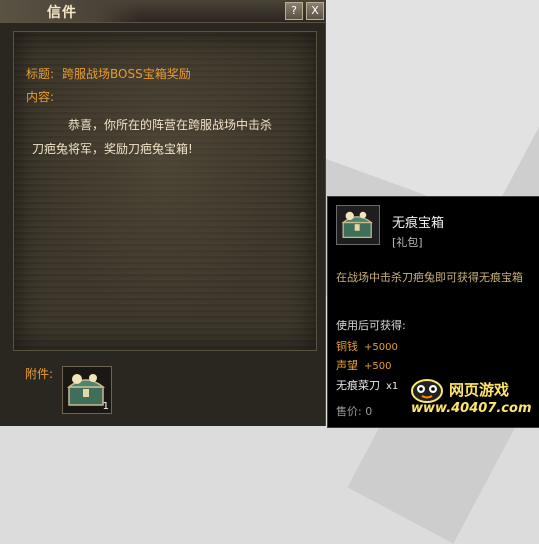  What do you see at coordinates (315, 11) in the screenshot?
I see `close-button: X` at bounding box center [315, 11].